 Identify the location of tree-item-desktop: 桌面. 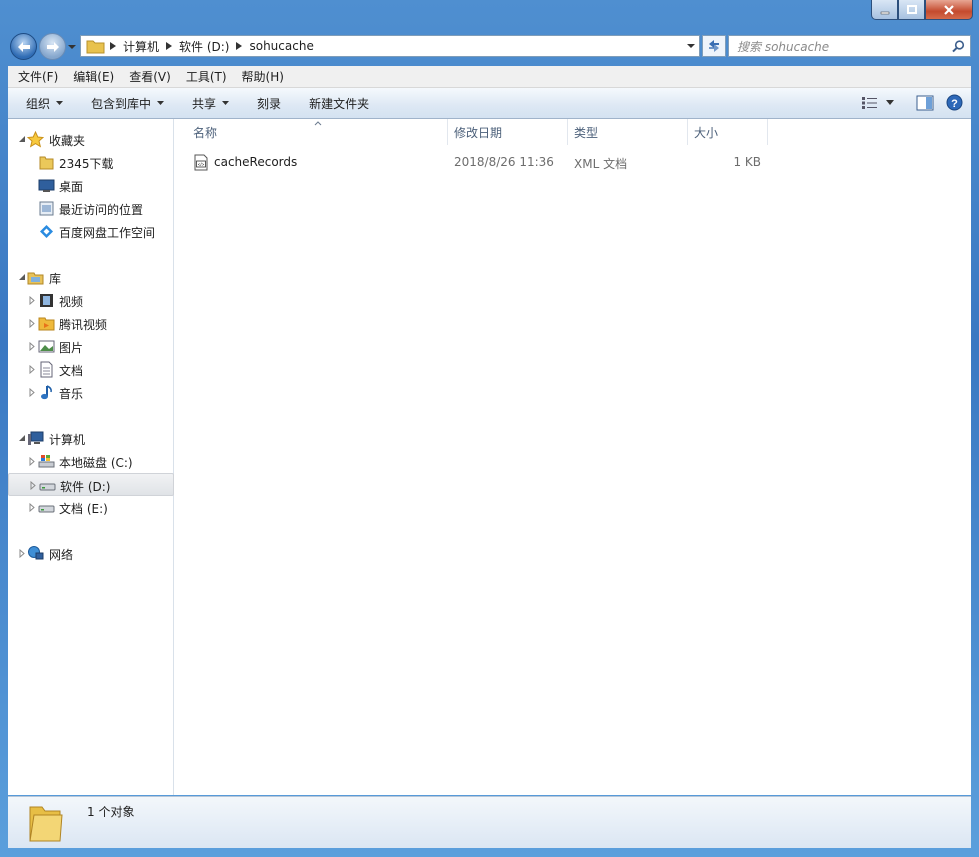
(91, 185).